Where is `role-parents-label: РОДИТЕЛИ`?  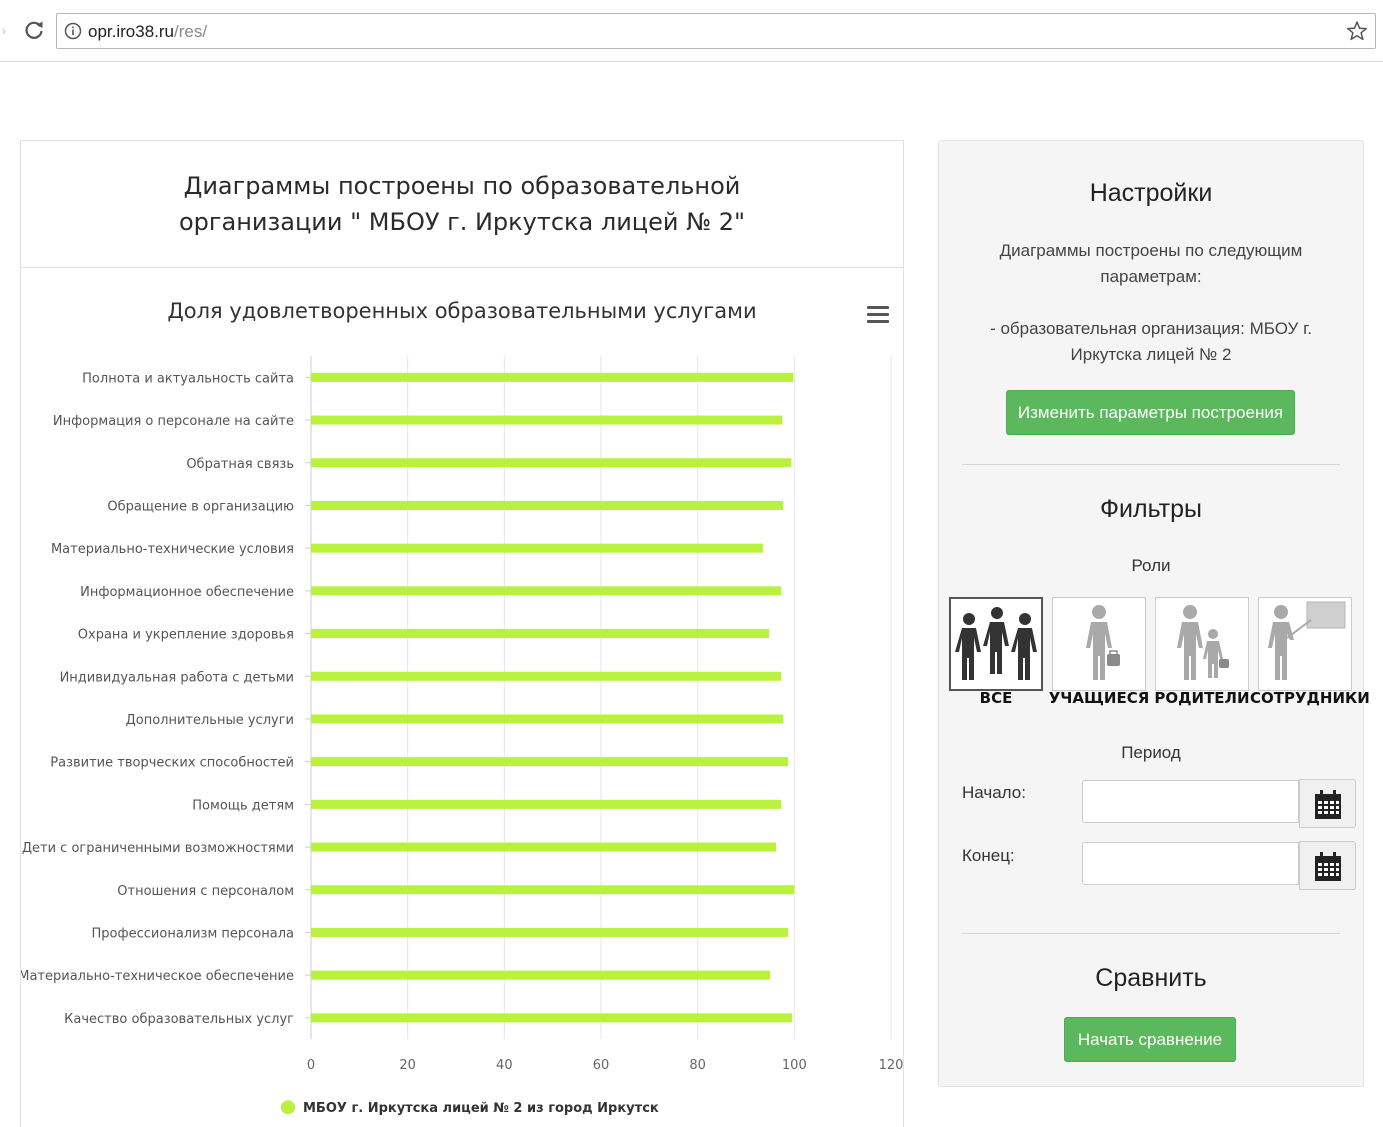 role-parents-label: РОДИТЕЛИ is located at coordinates (1202, 698).